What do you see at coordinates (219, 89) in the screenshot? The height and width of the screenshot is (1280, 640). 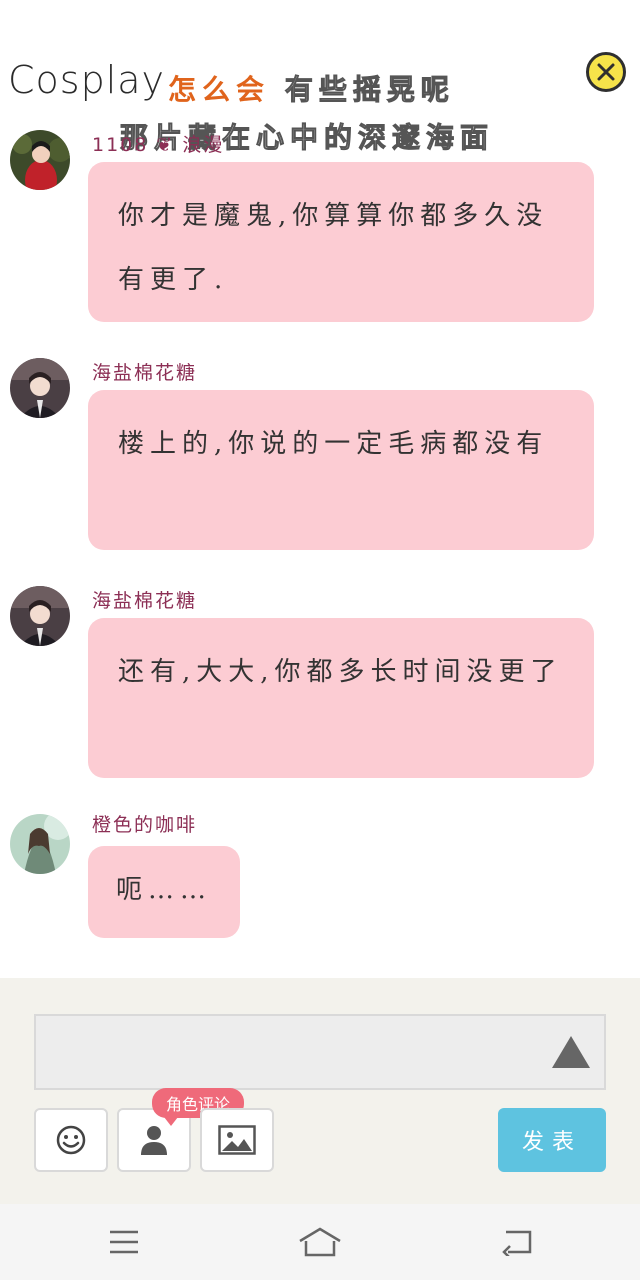 I see `headline-accent: 怎么会` at bounding box center [219, 89].